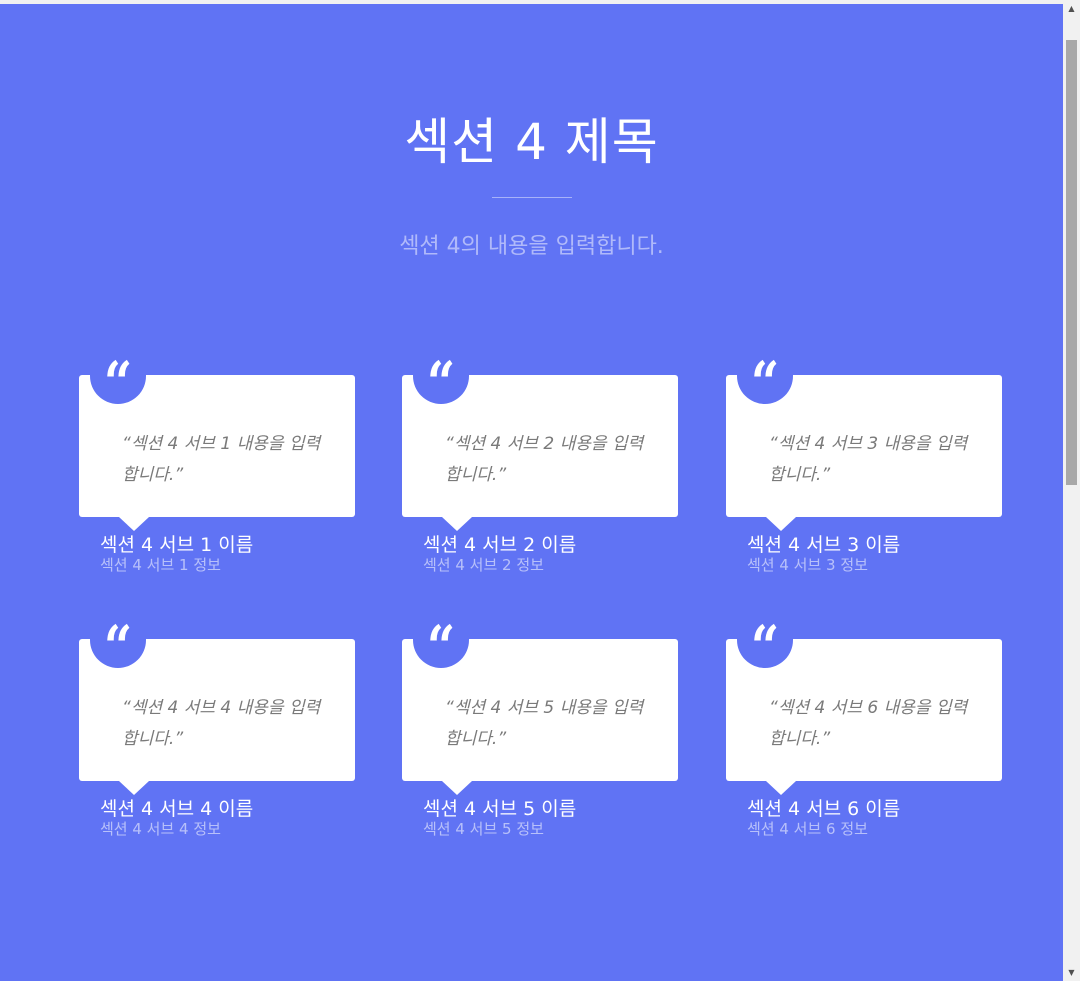  What do you see at coordinates (1071, 8) in the screenshot?
I see `scroll-up-arrow-icon: ▲` at bounding box center [1071, 8].